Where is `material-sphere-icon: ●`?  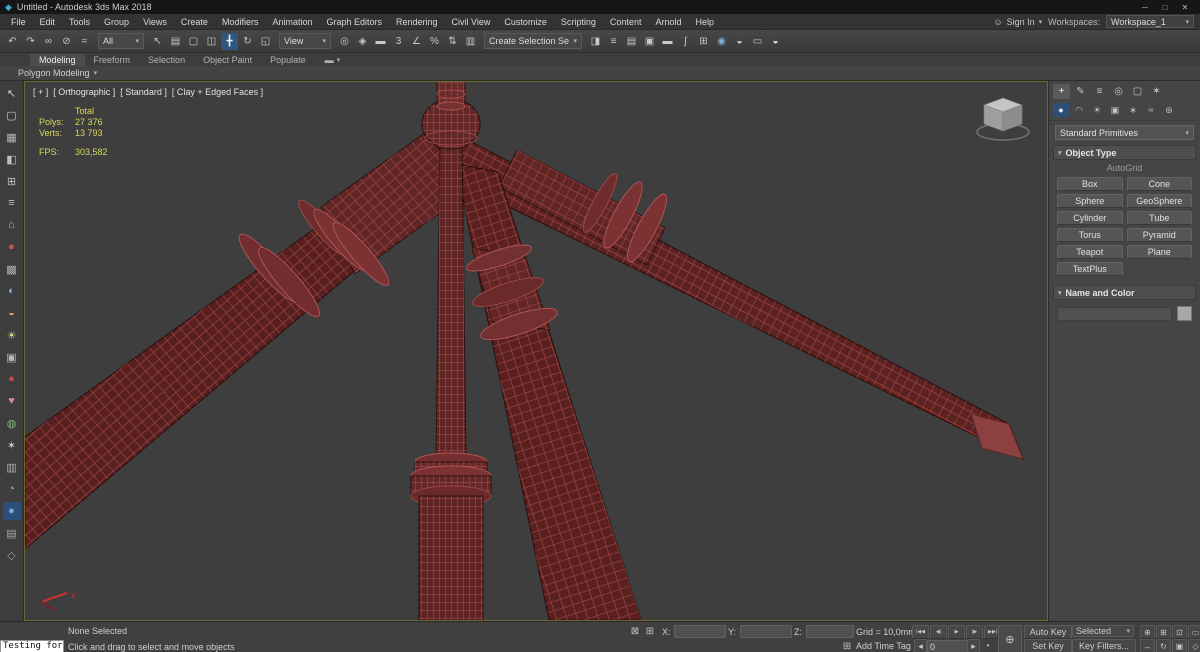 material-sphere-icon: ● is located at coordinates (12, 247).